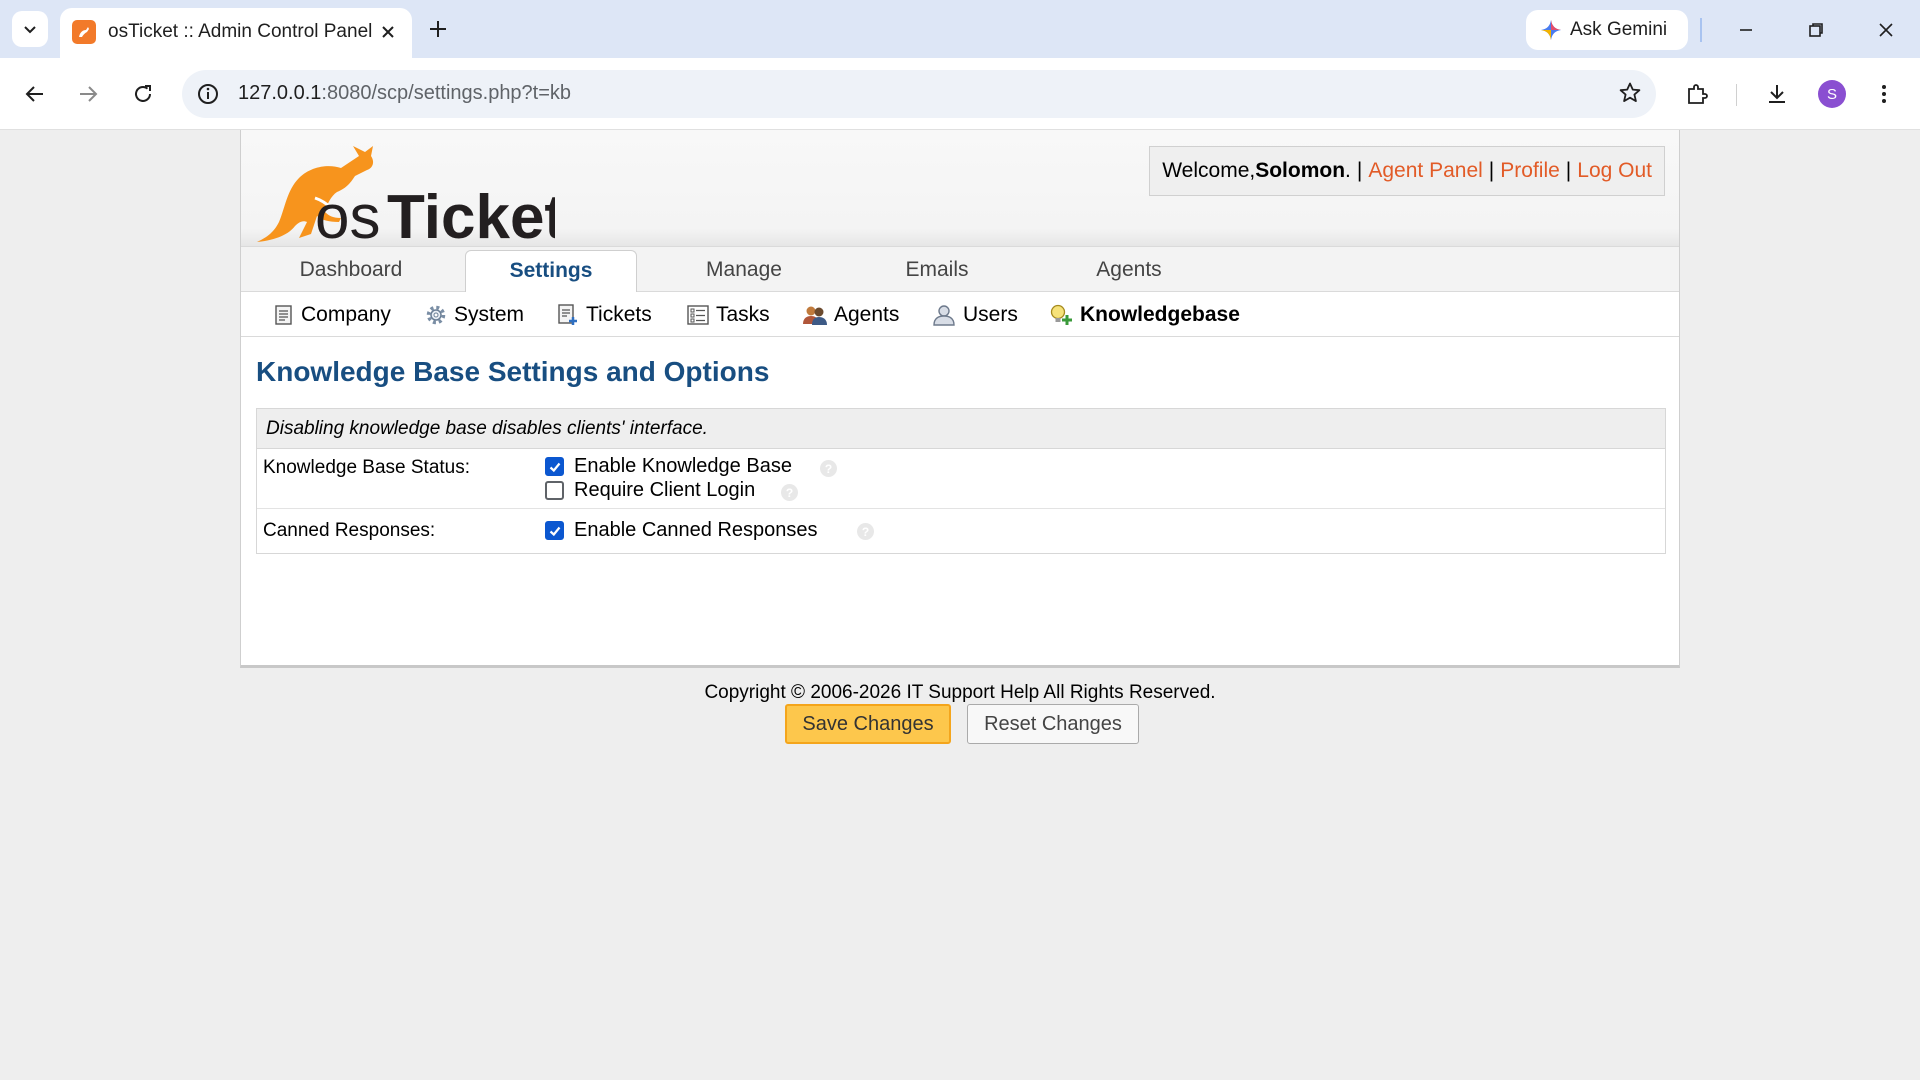  Describe the element at coordinates (1884, 94) in the screenshot. I see `browser-menu-button` at that location.